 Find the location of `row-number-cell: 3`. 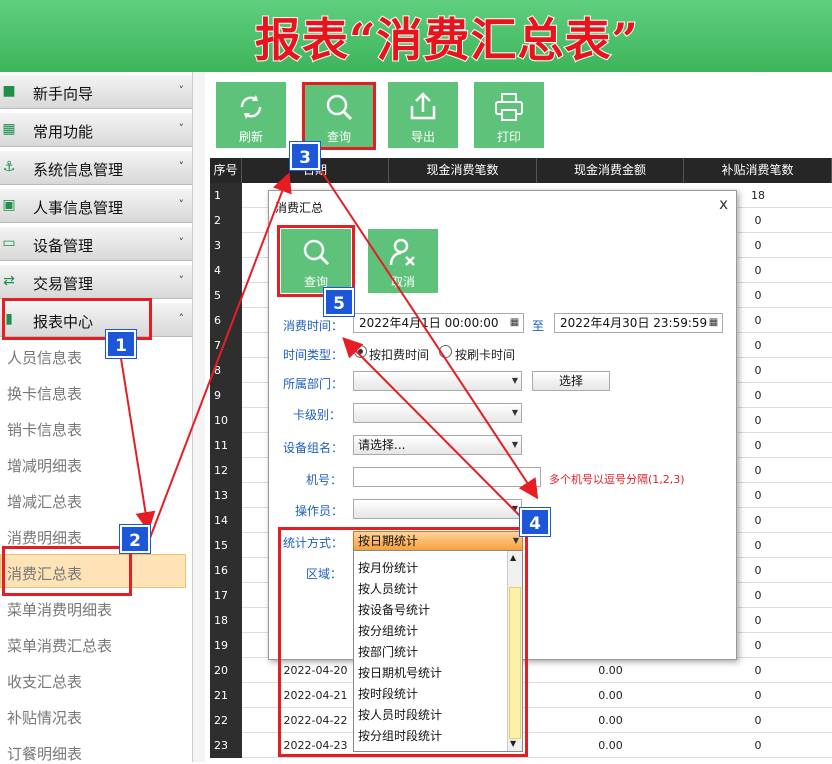

row-number-cell: 3 is located at coordinates (226, 245).